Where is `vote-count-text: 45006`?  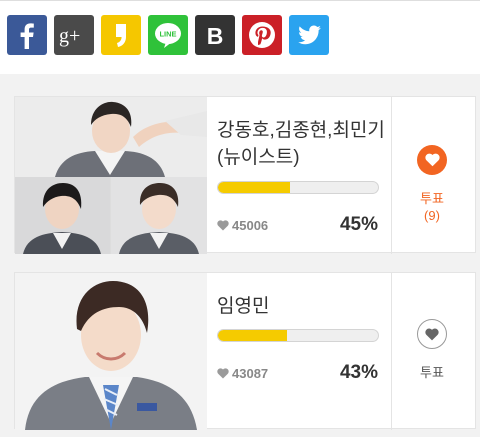
vote-count-text: 45006 is located at coordinates (250, 225).